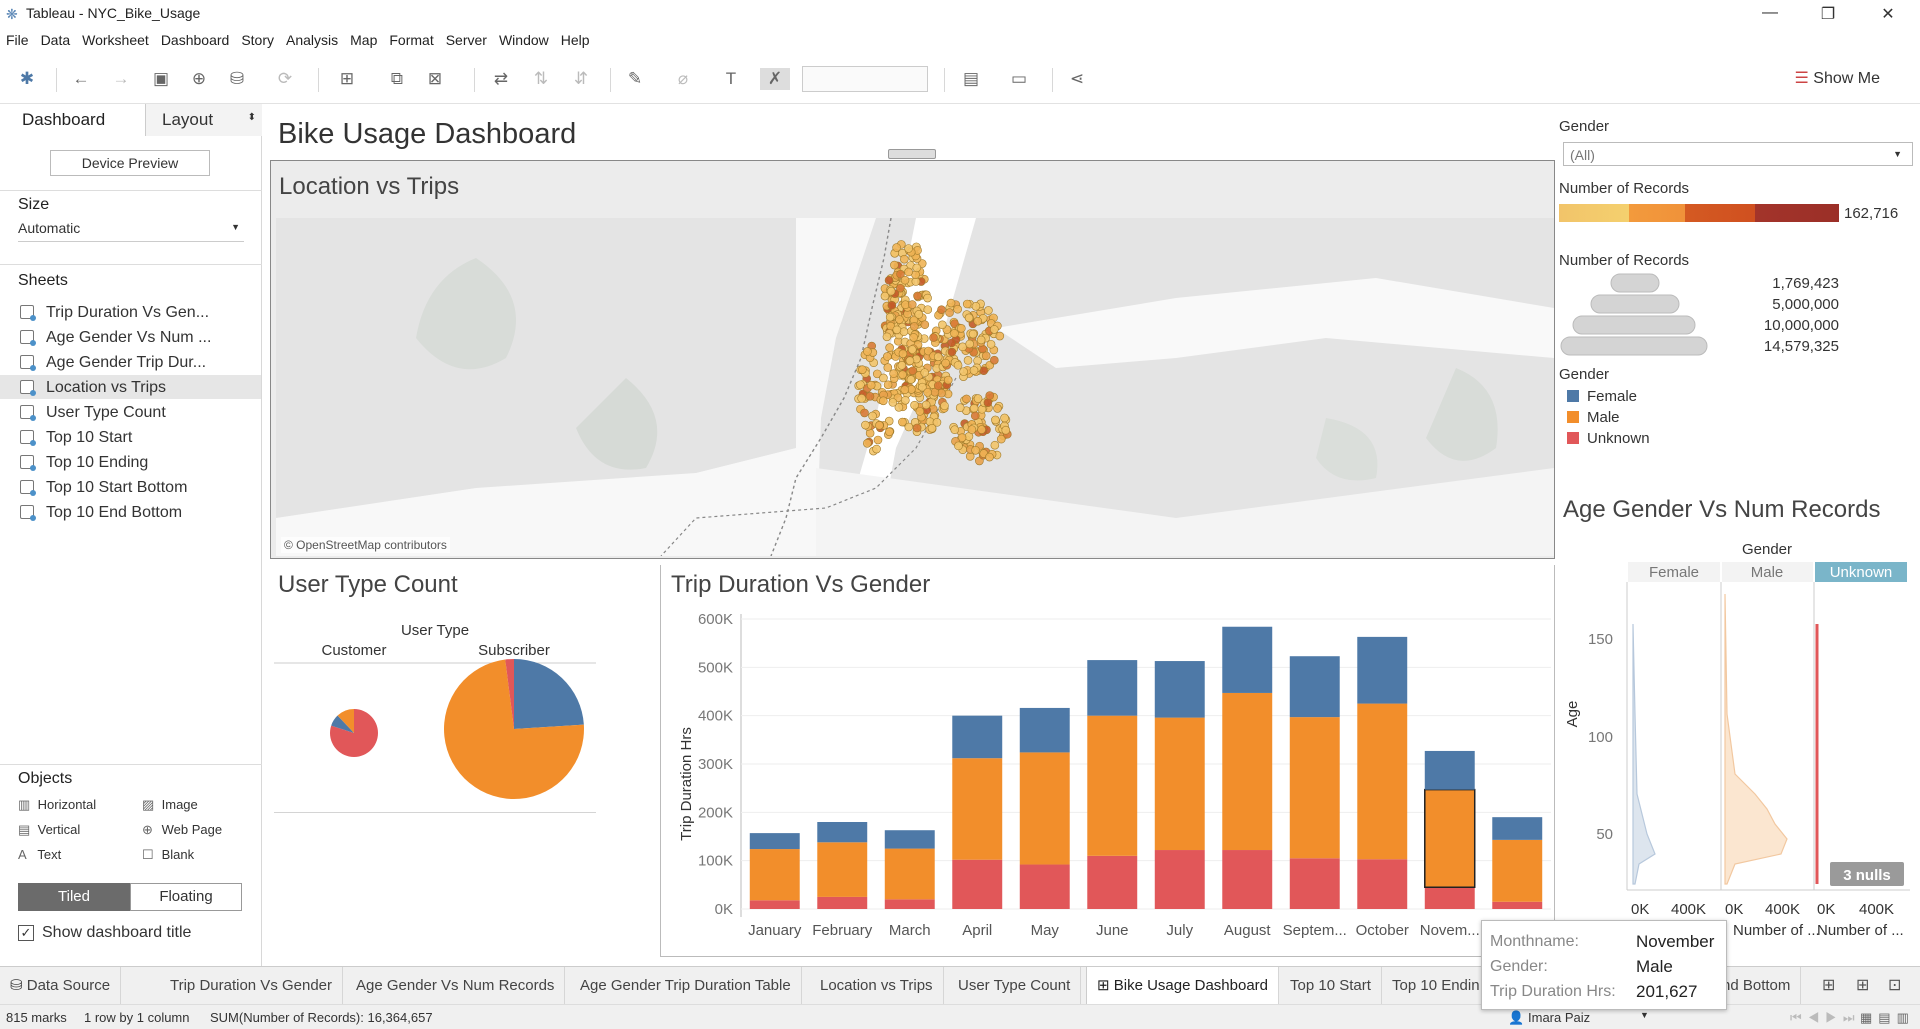 The height and width of the screenshot is (1029, 1920). I want to click on add-datasource-icon: ⊕, so click(199, 79).